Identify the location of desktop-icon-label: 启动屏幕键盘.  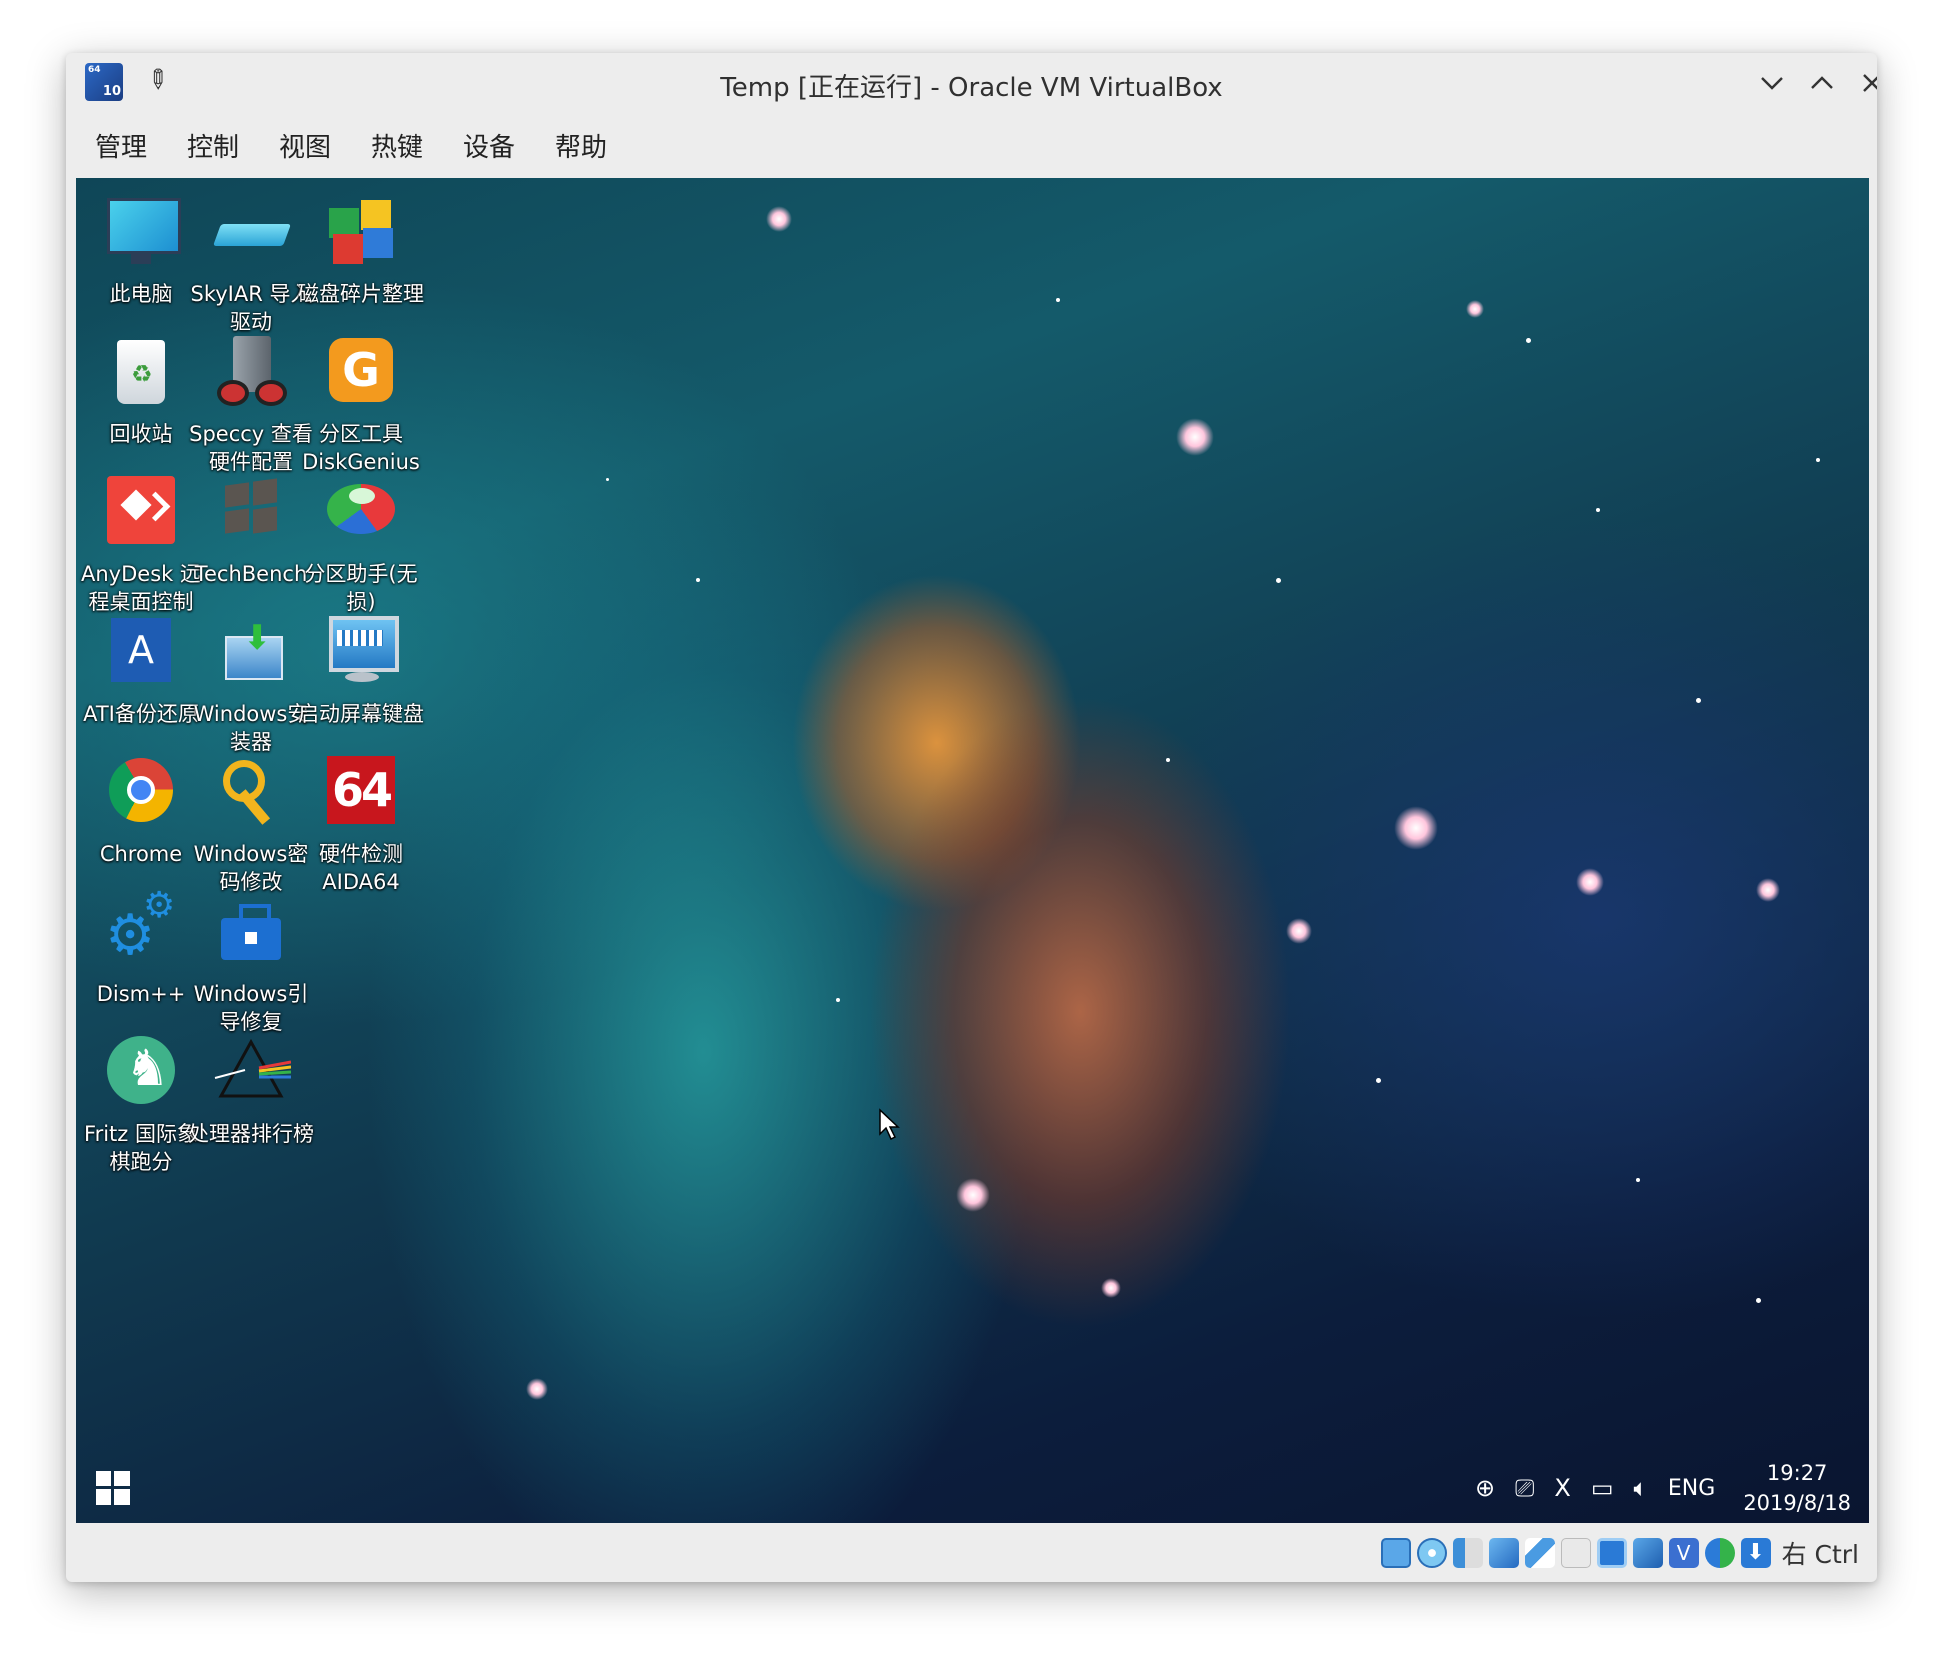
(361, 714).